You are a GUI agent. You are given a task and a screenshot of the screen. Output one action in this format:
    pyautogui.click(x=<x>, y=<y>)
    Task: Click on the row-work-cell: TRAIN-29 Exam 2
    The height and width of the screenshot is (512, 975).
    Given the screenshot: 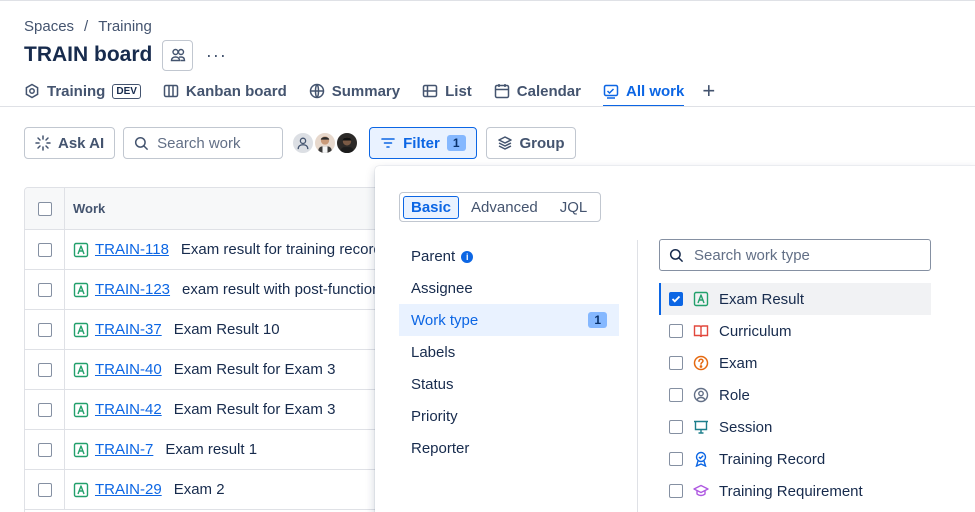 What is the action you would take?
    pyautogui.click(x=145, y=489)
    